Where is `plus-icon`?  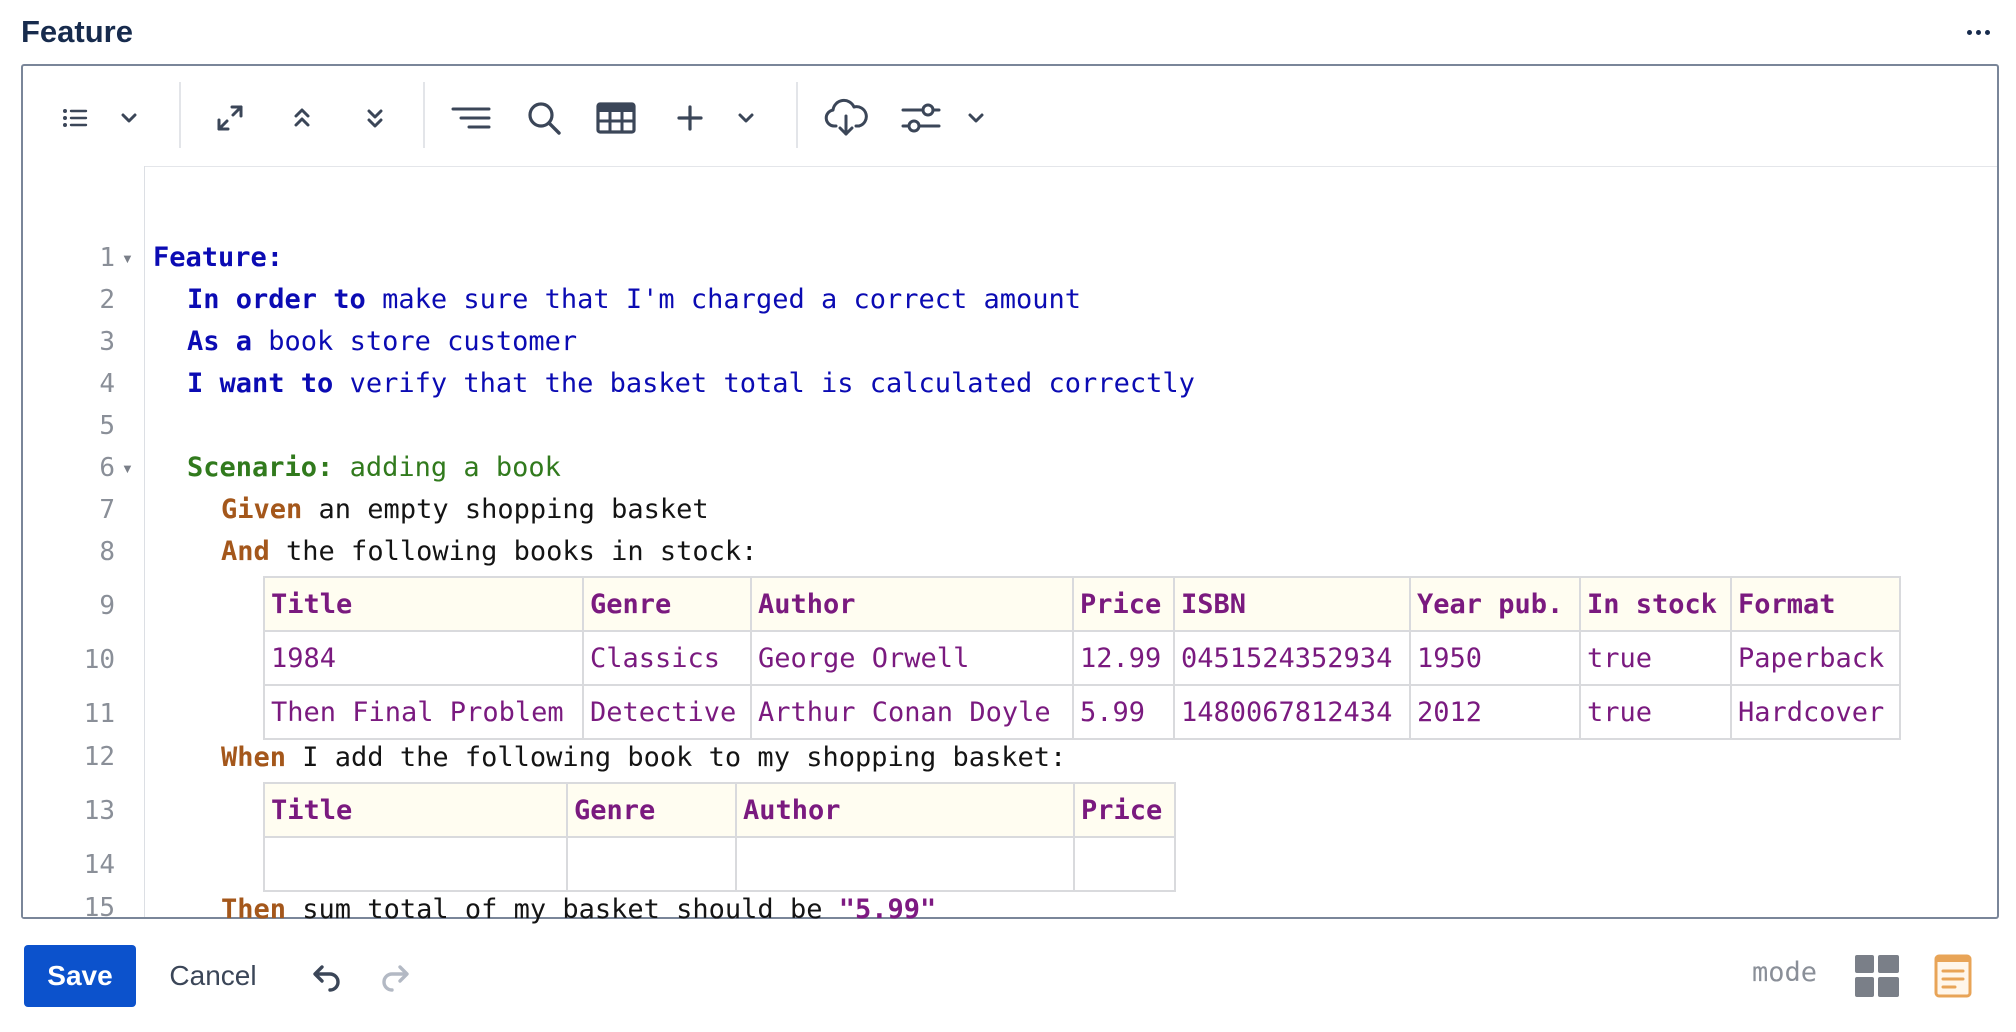 plus-icon is located at coordinates (690, 118).